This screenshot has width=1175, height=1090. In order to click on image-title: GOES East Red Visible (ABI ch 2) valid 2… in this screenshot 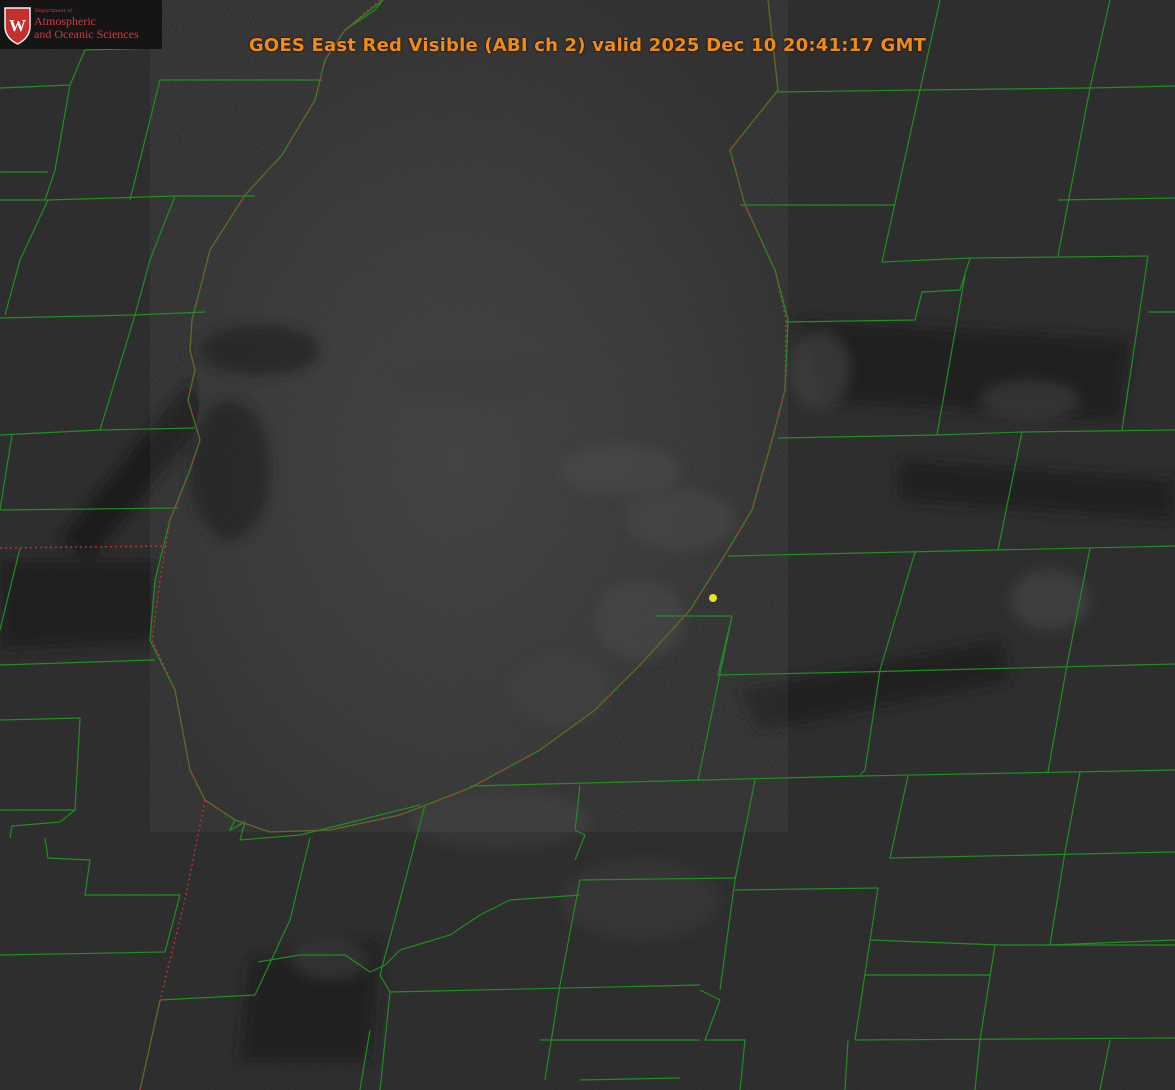, I will do `click(587, 45)`.